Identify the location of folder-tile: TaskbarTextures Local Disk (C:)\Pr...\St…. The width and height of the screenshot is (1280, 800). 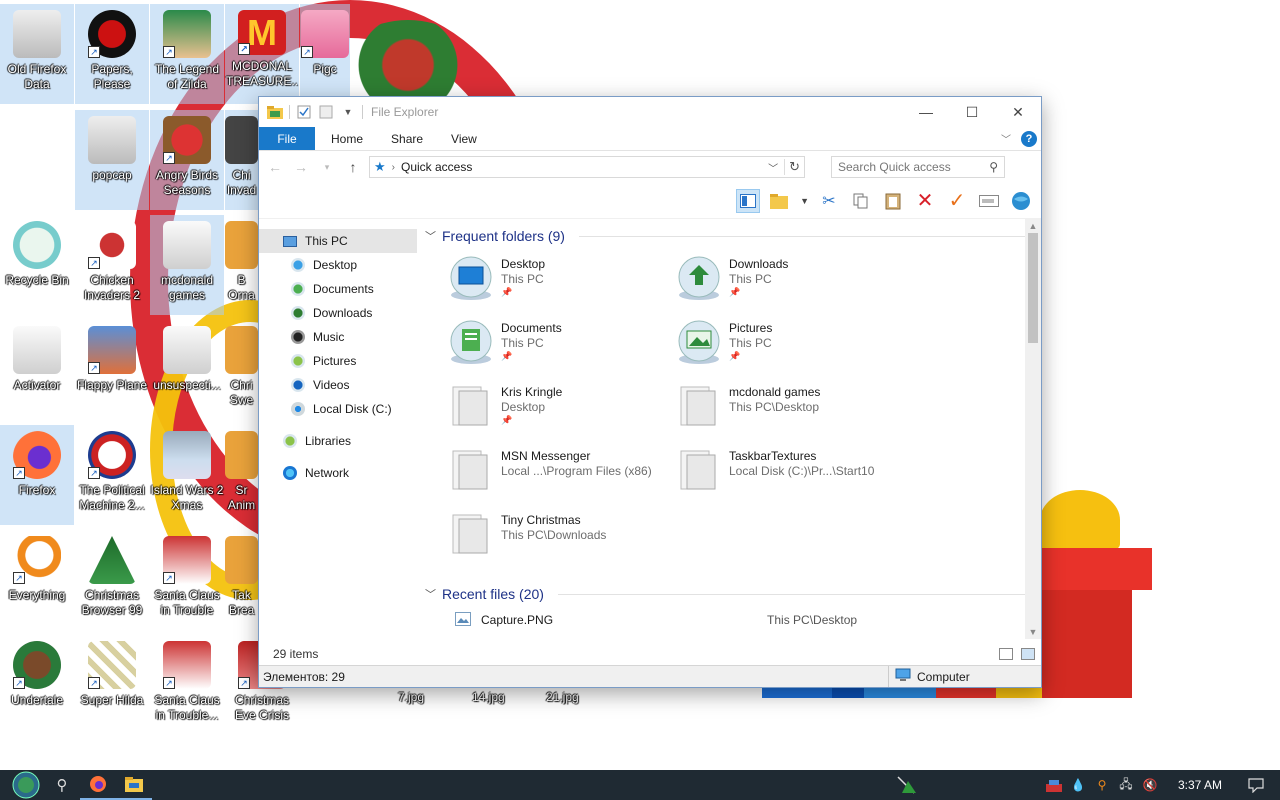
(791, 475).